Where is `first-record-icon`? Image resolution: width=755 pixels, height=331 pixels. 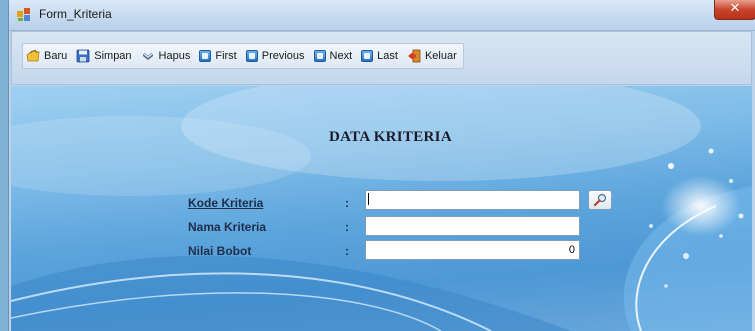
first-record-icon is located at coordinates (205, 56).